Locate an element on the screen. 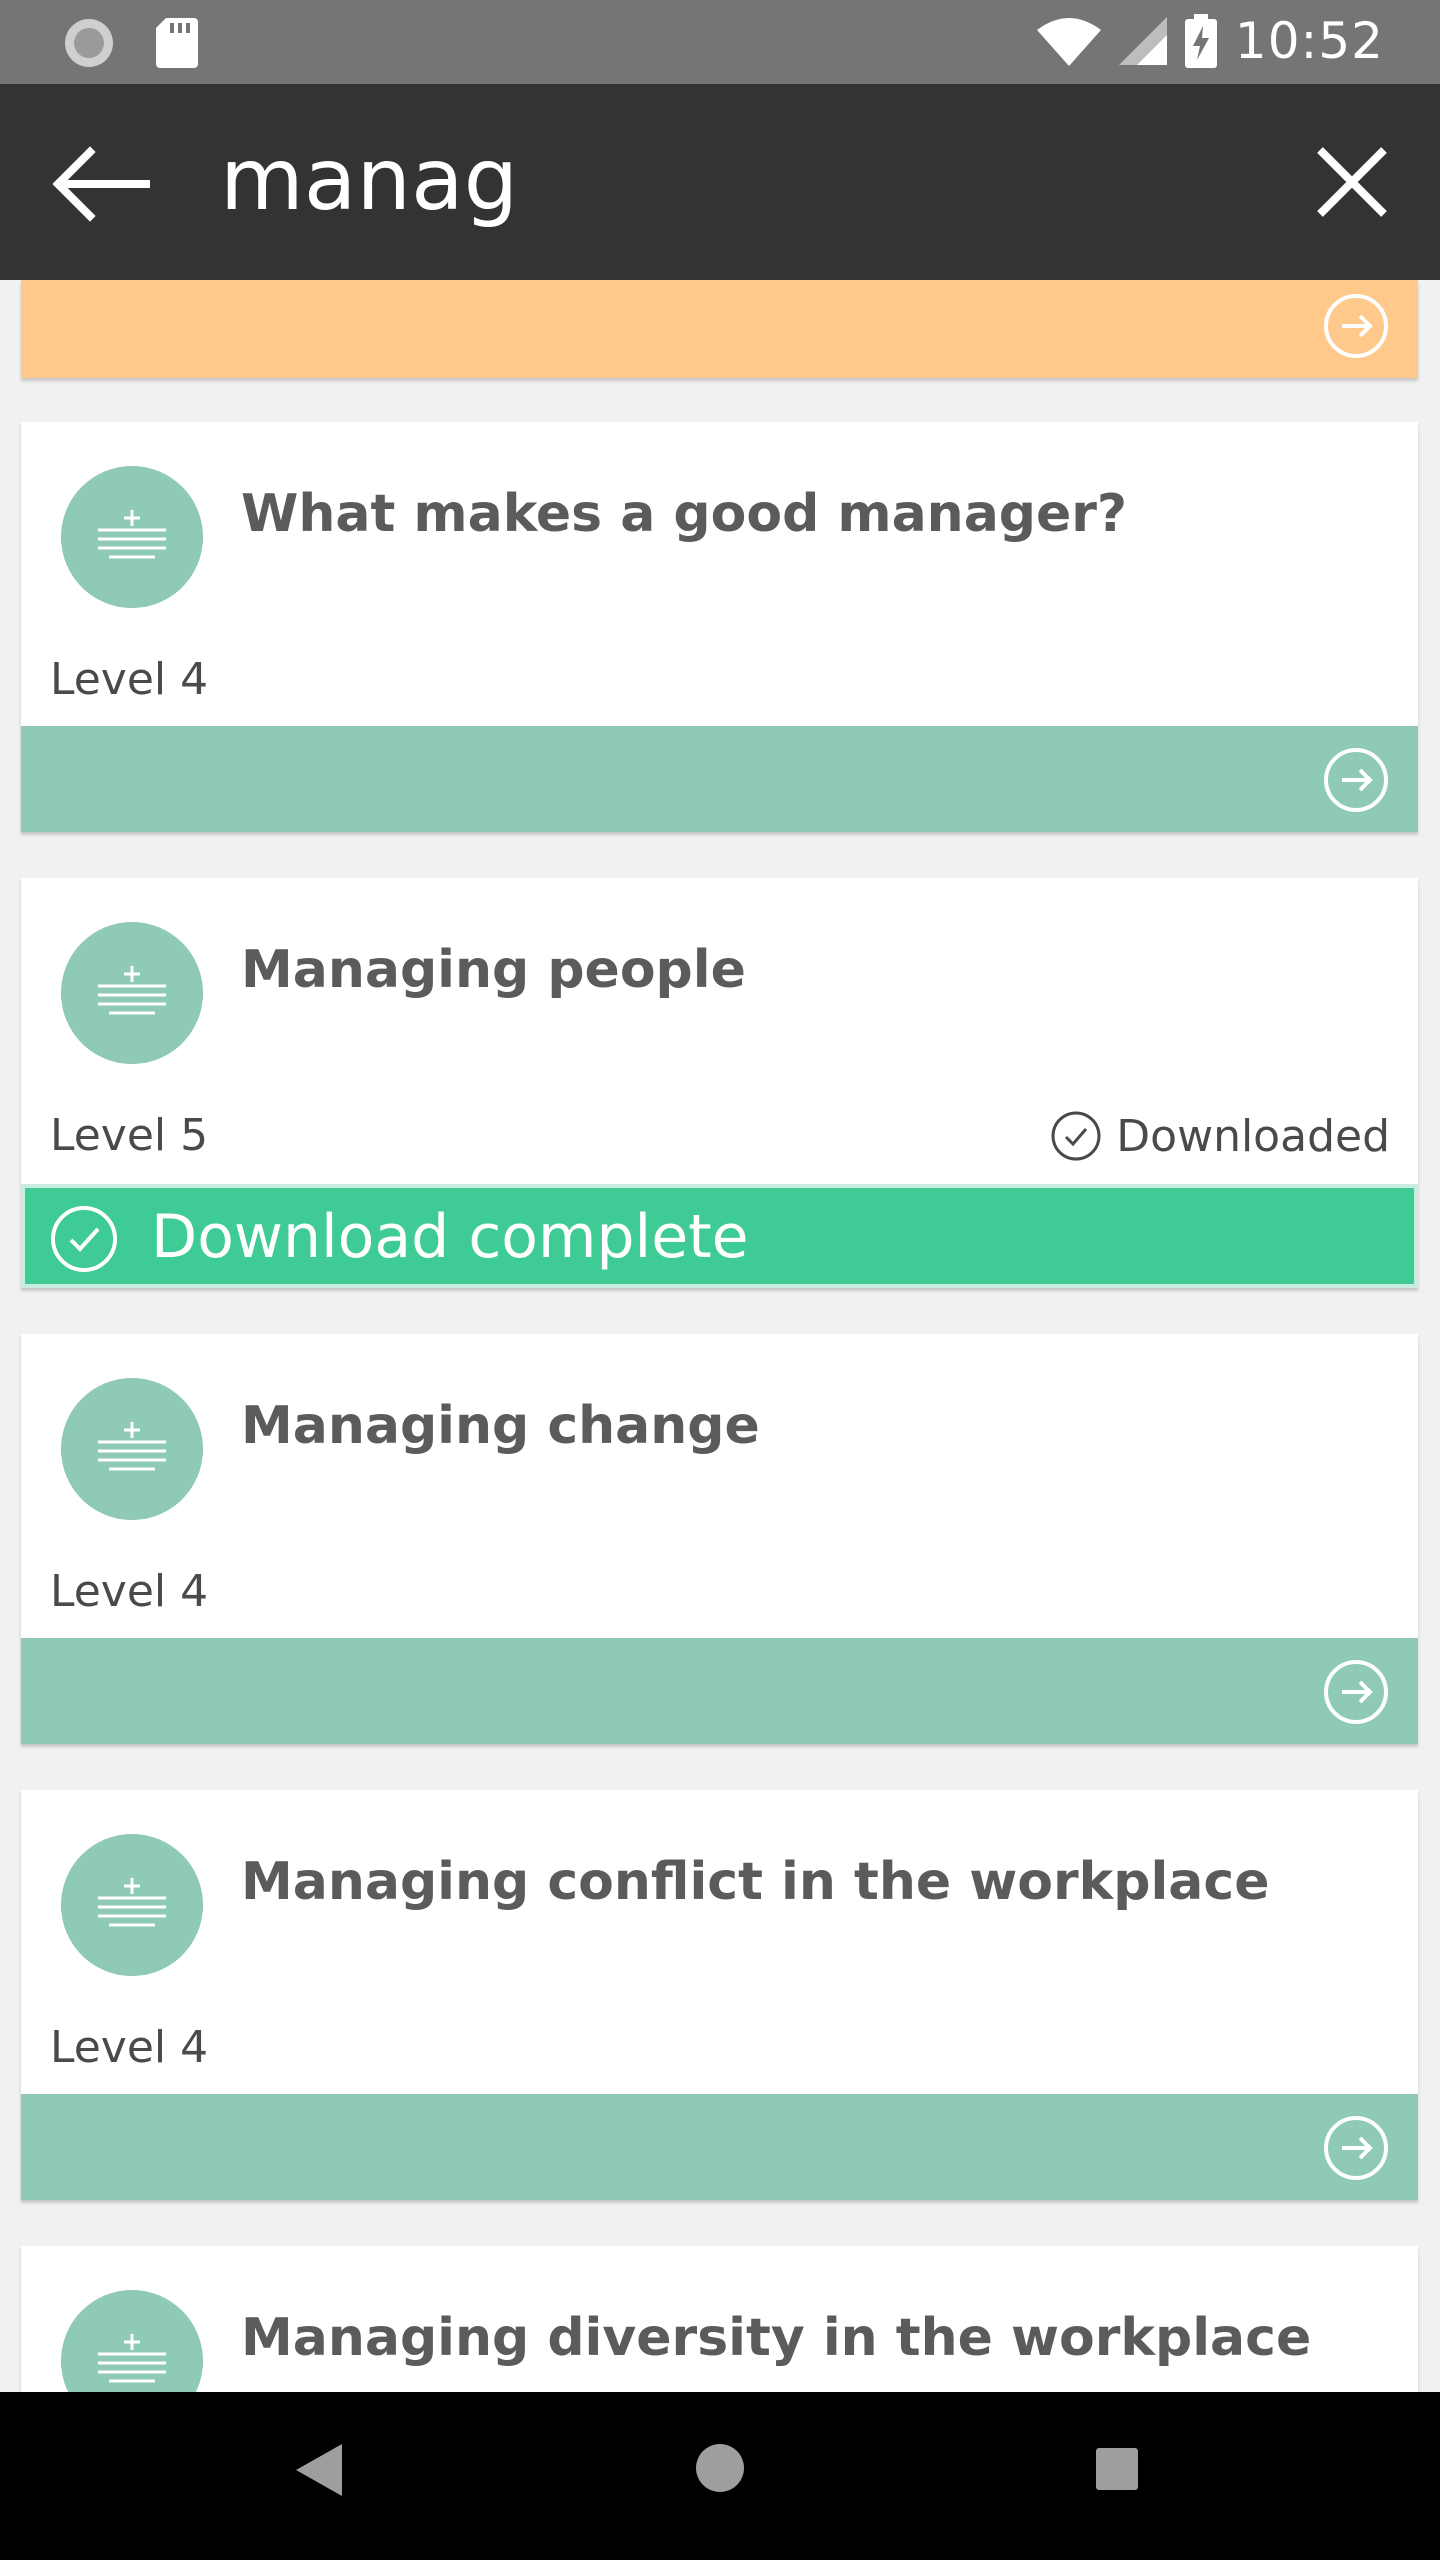 This screenshot has width=1440, height=2560. result-level: Level 5 is located at coordinates (129, 1135).